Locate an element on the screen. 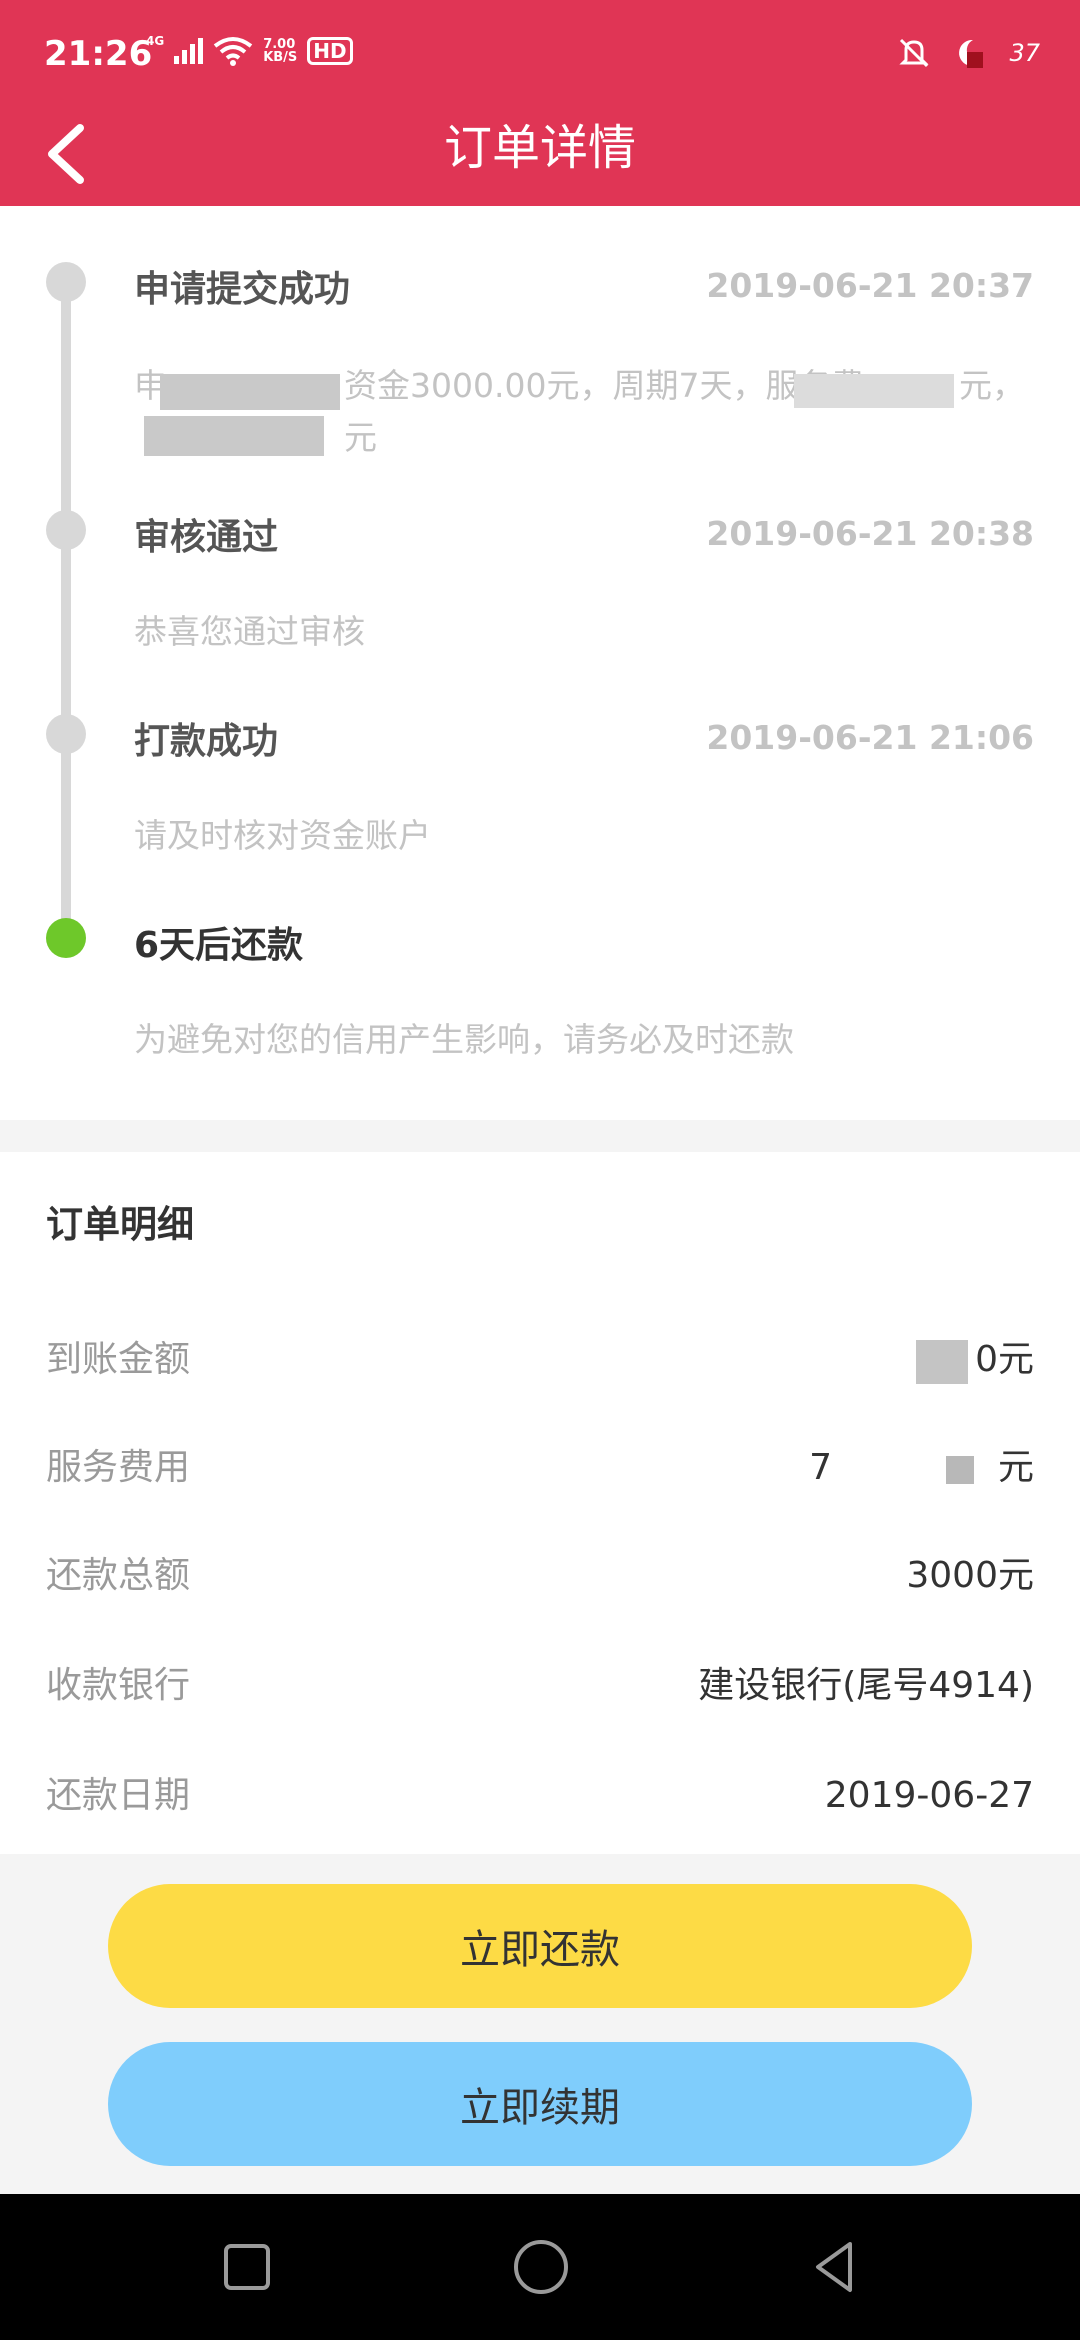 Image resolution: width=1080 pixels, height=2340 pixels. signal-icon is located at coordinates (189, 51).